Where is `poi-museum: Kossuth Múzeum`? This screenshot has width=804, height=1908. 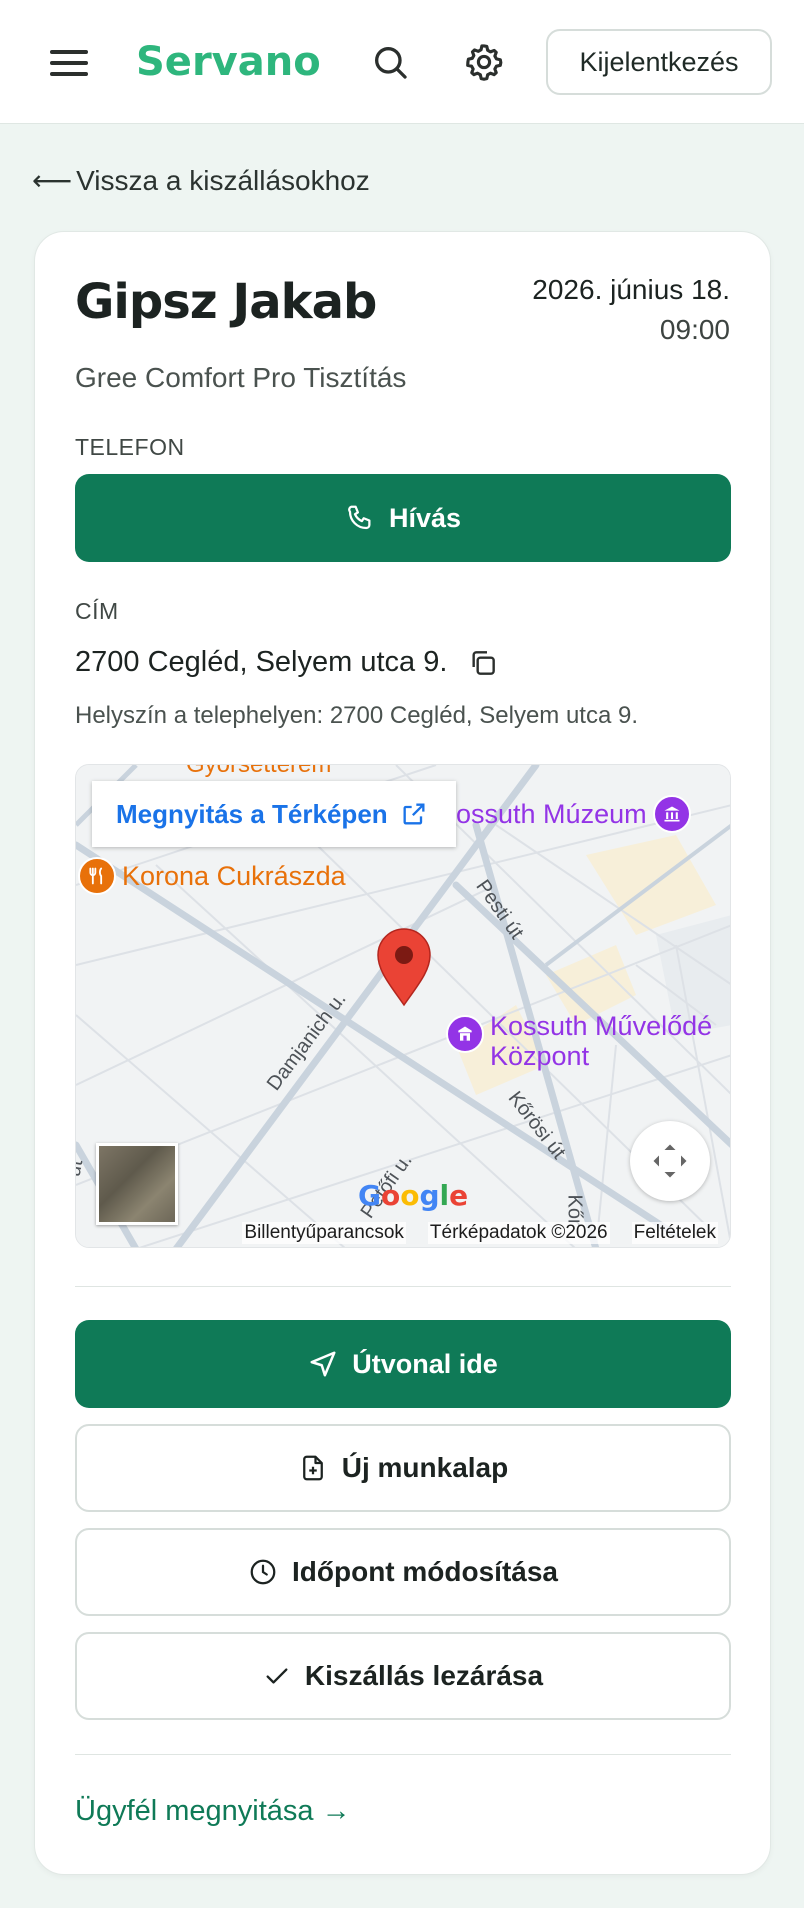 poi-museum: Kossuth Múzeum is located at coordinates (564, 814).